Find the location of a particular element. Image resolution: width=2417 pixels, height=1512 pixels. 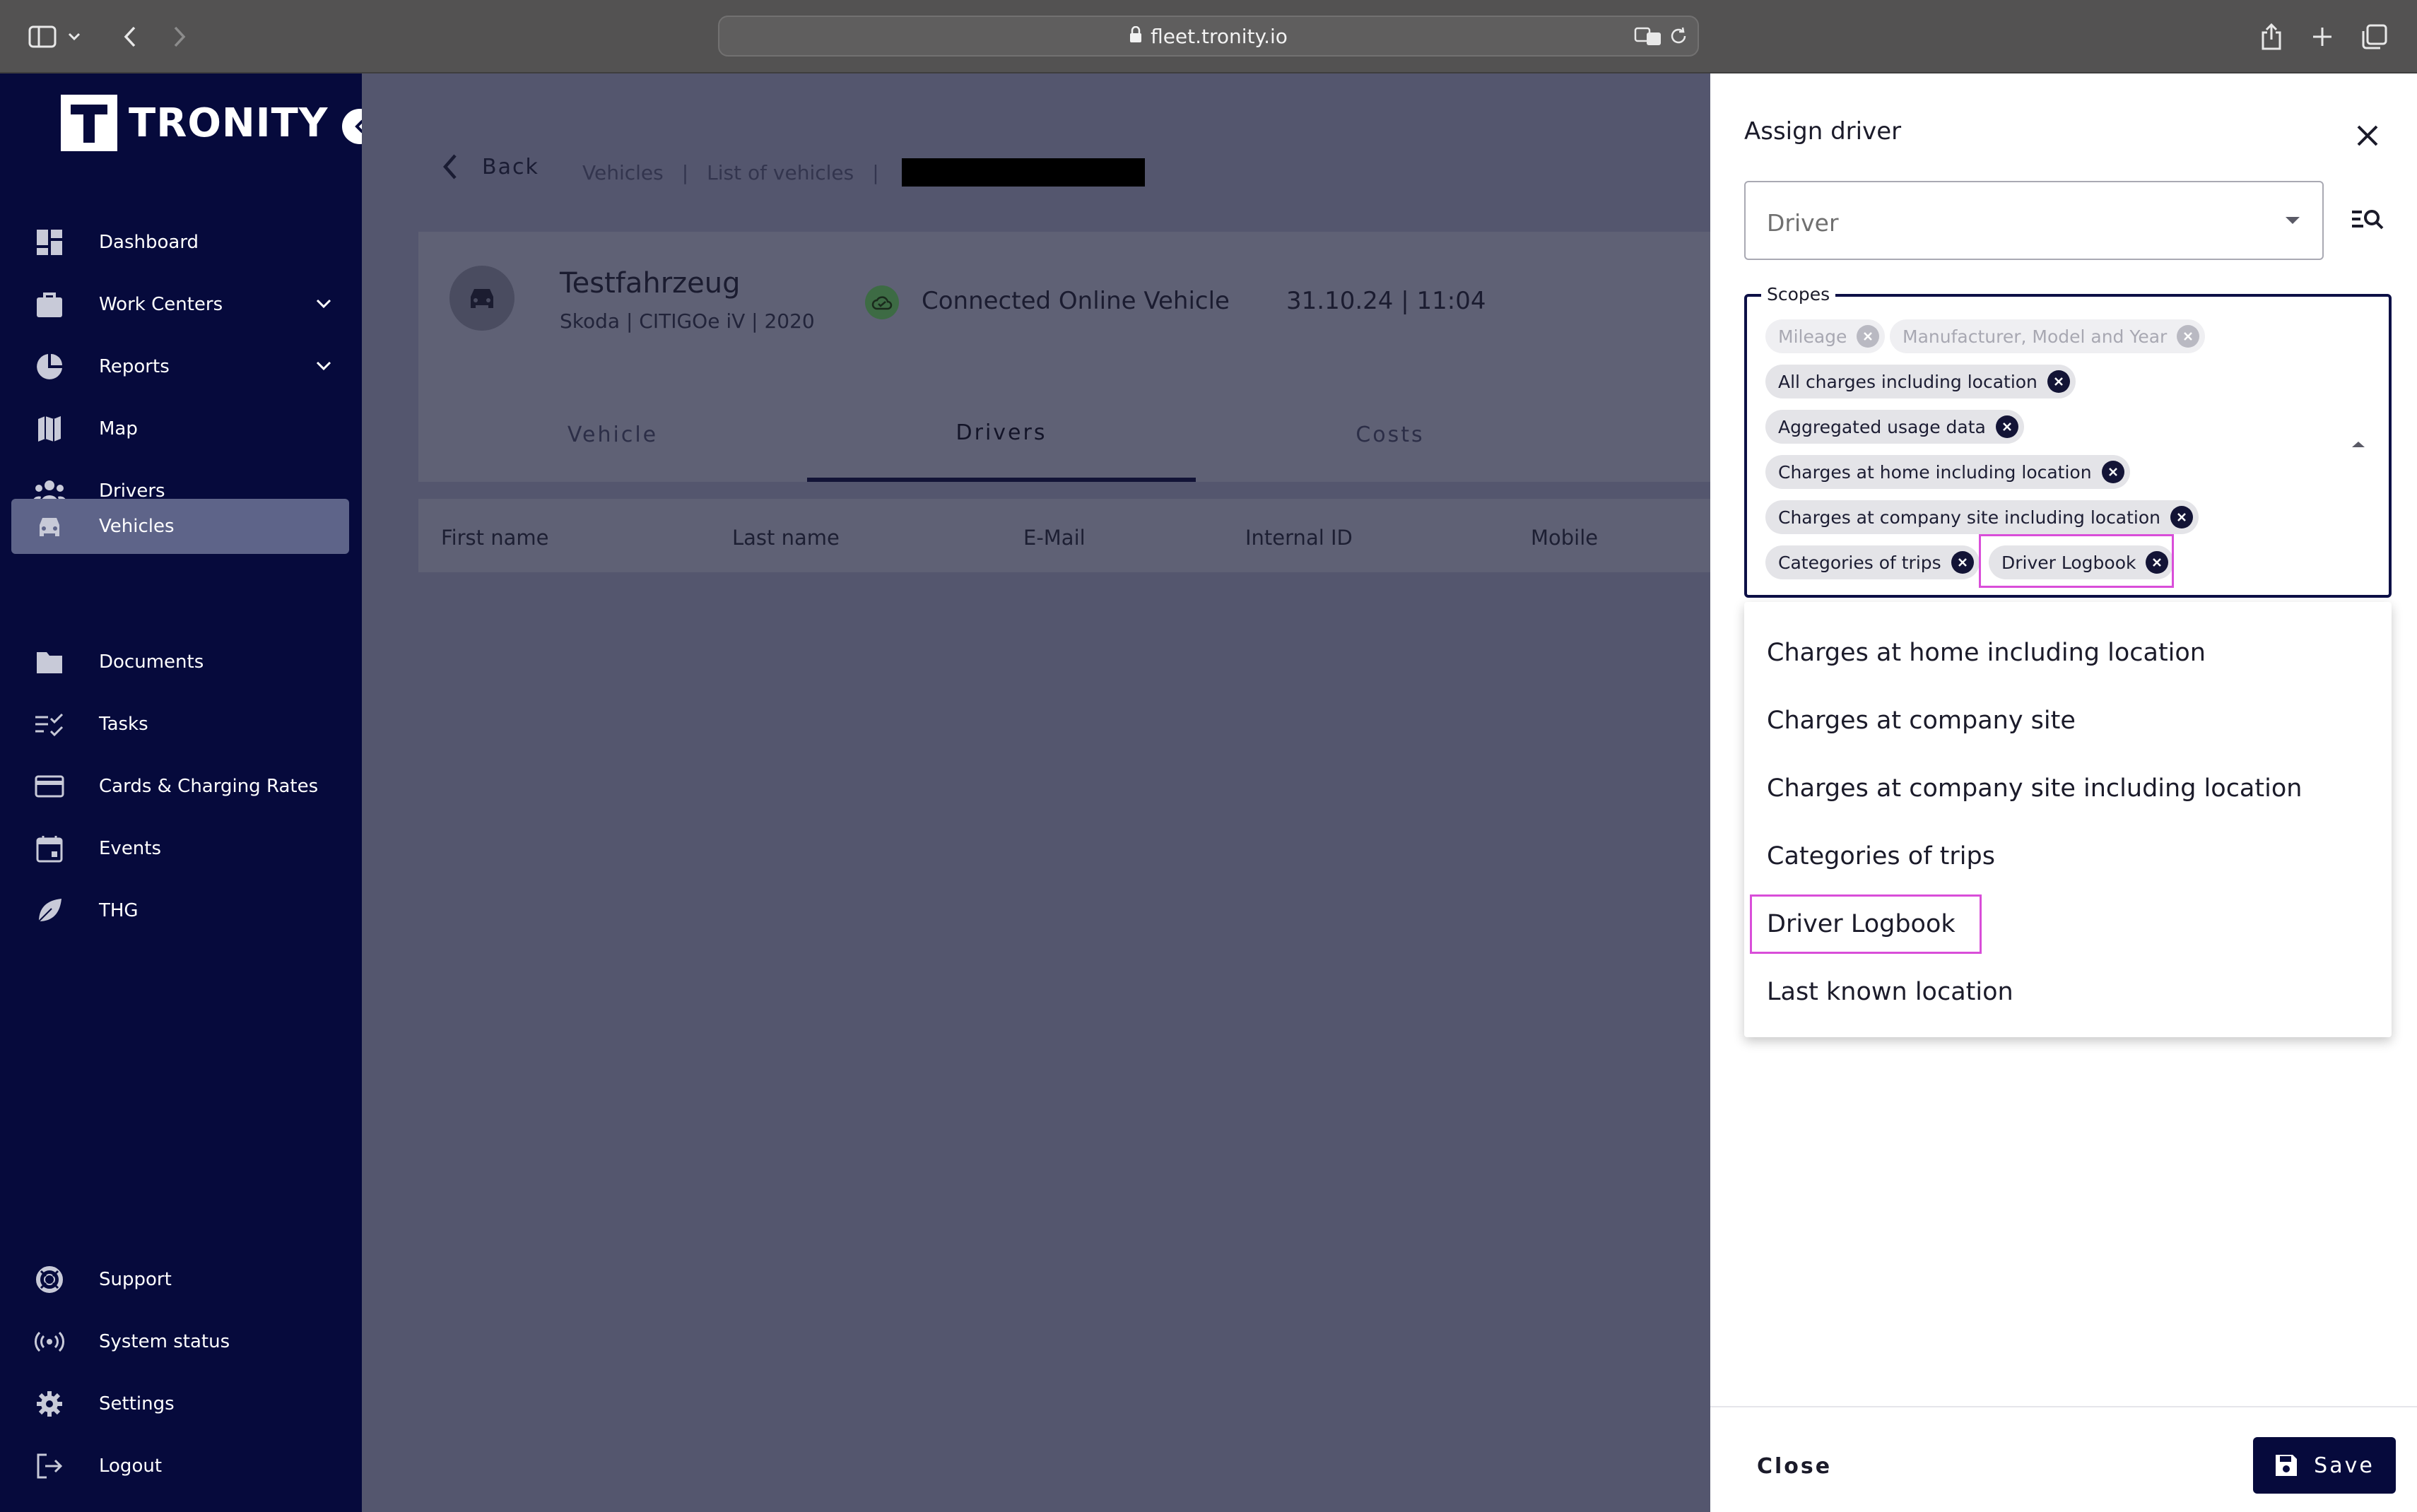

sidebar-item-dashboard: Dashboard is located at coordinates (180, 243).